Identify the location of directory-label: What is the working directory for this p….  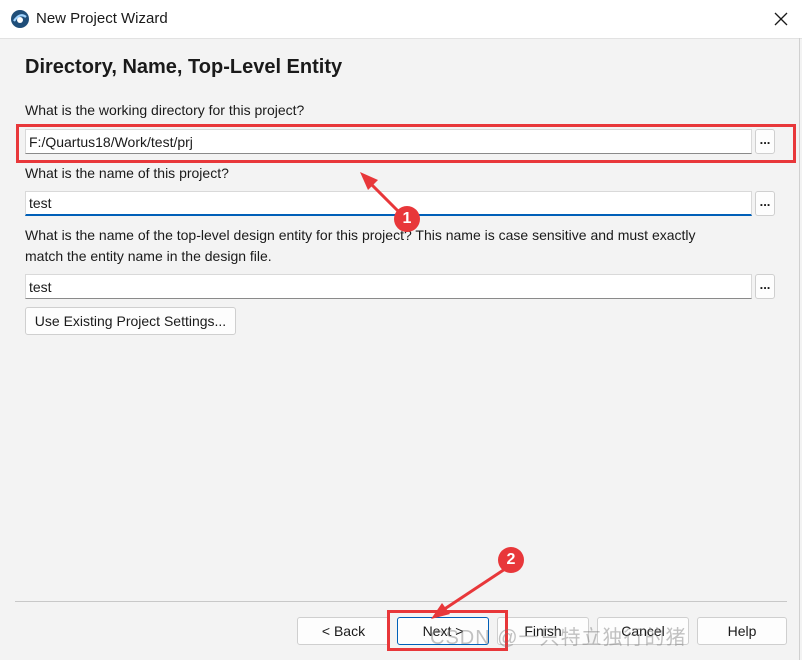
(165, 110).